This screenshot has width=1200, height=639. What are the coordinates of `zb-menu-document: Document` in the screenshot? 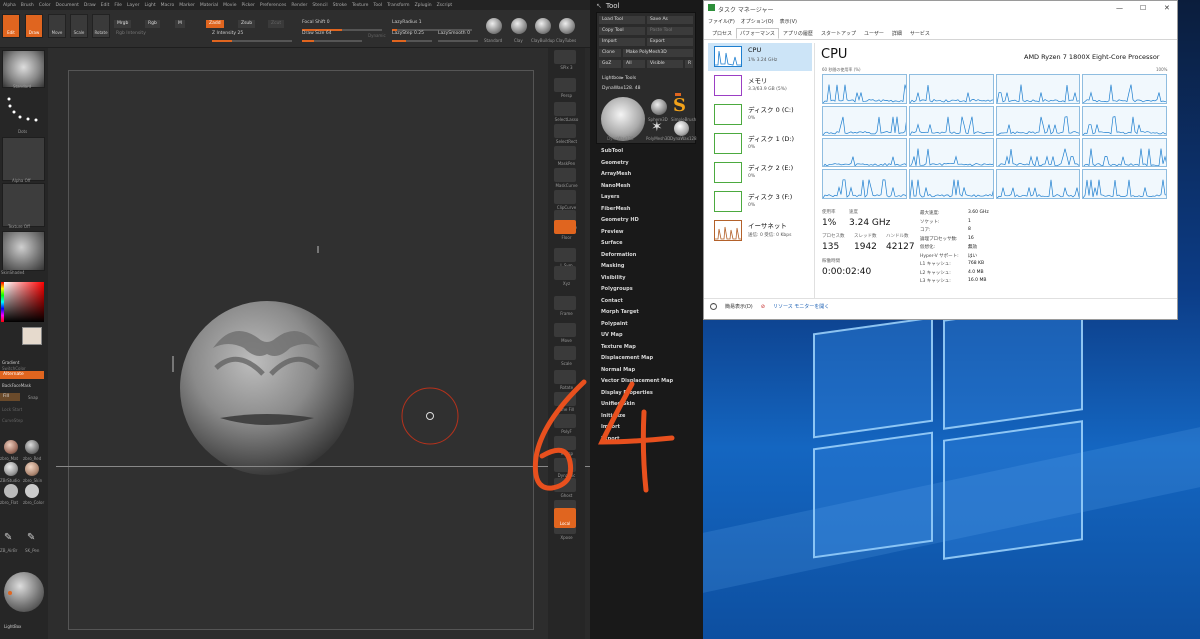 It's located at (67, 5).